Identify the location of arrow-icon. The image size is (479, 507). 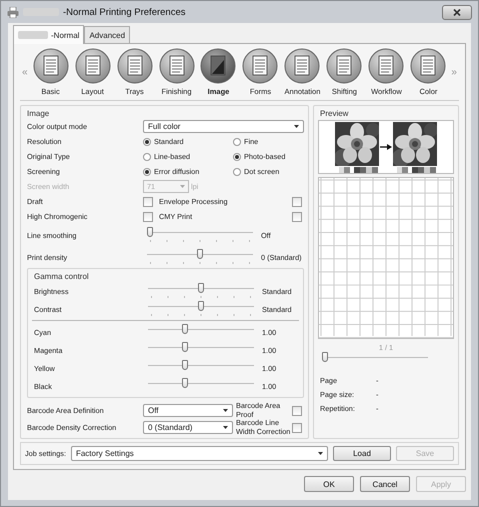
(386, 147).